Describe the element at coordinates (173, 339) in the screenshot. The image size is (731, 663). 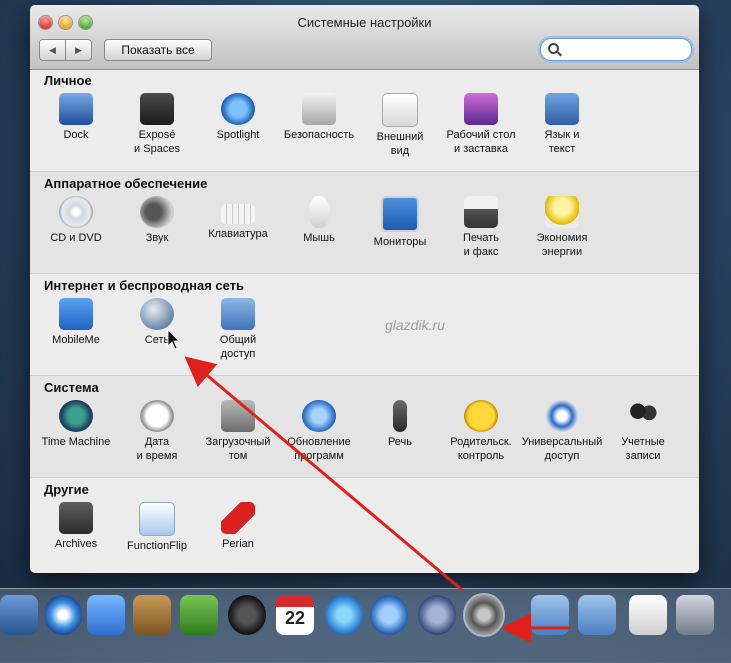
I see `mouse-cursor-icon` at that location.